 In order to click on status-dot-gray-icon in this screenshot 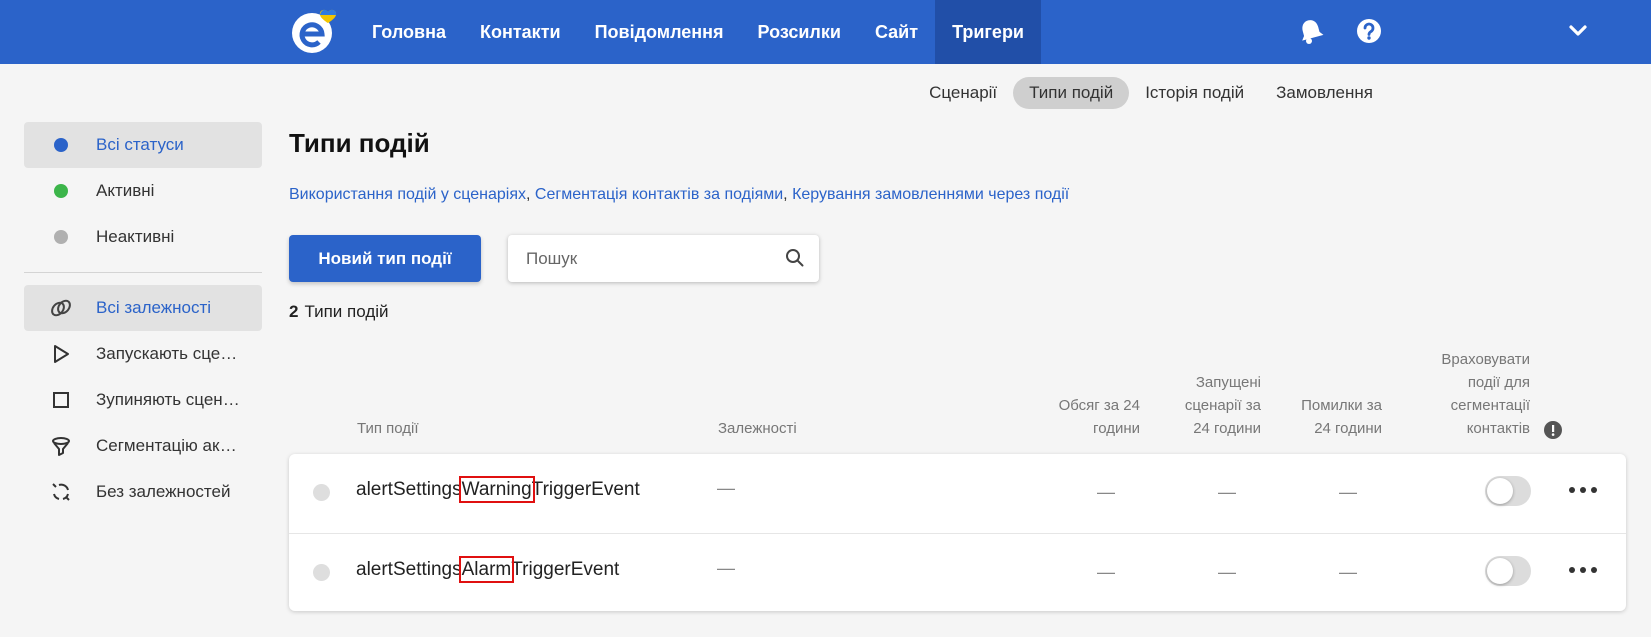, I will do `click(61, 237)`.